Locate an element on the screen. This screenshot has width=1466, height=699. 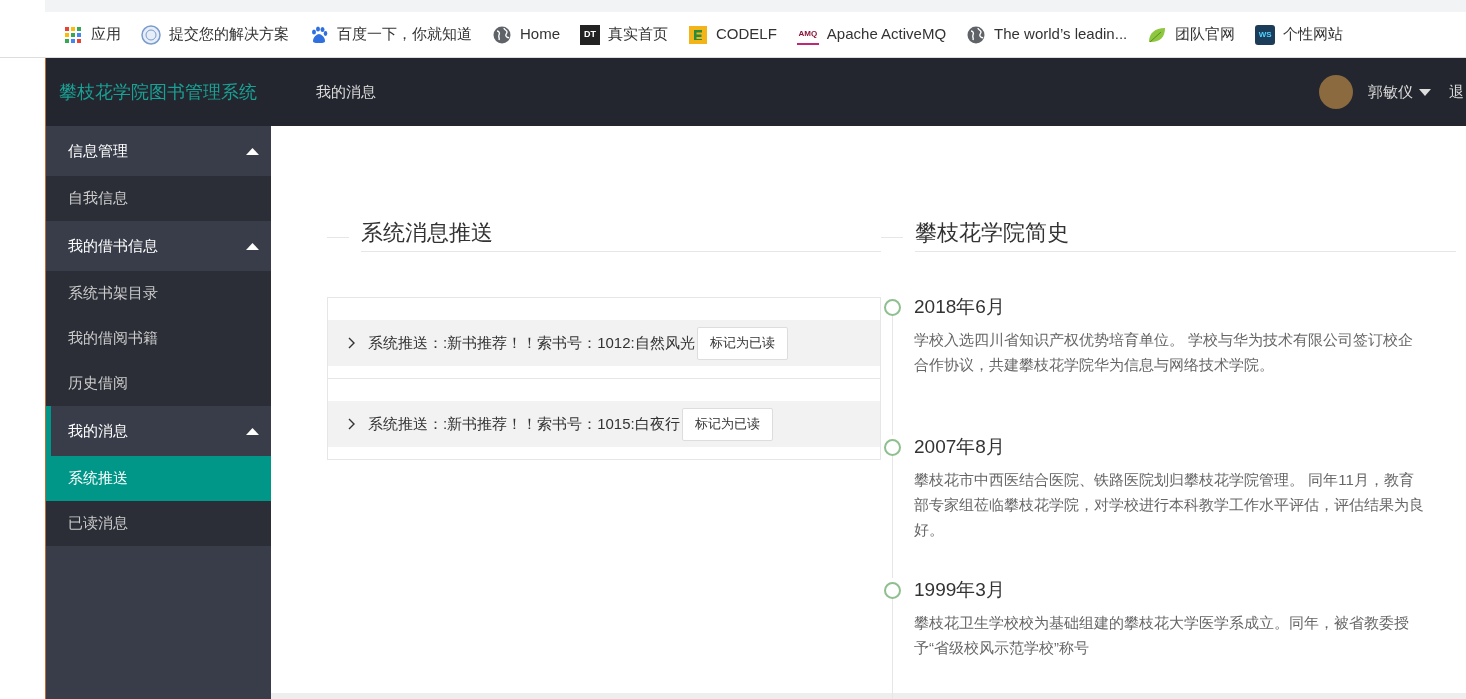
apps-grid-icon is located at coordinates (73, 34).